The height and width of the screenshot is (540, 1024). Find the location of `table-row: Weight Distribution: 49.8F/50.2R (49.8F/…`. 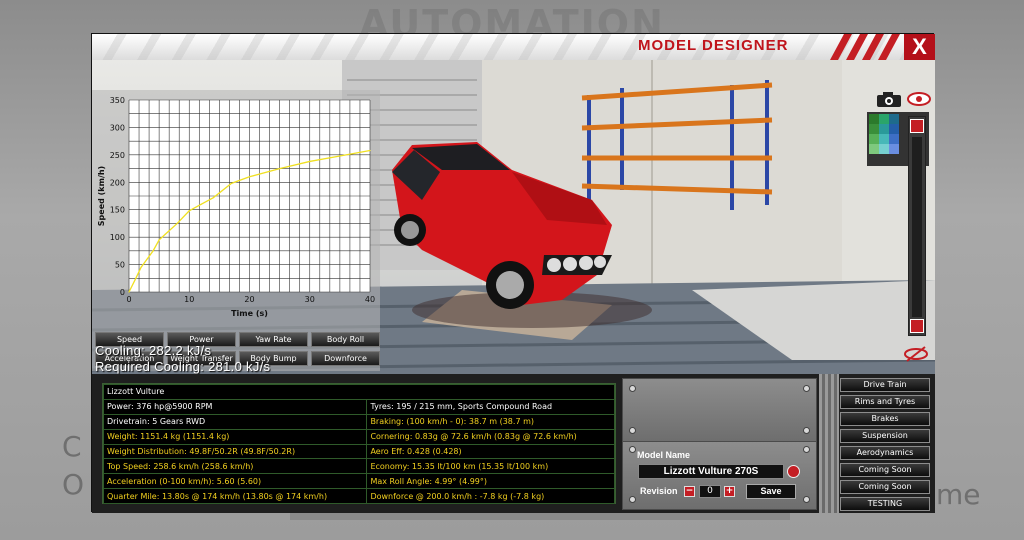

table-row: Weight Distribution: 49.8F/50.2R (49.8F/… is located at coordinates (358, 451).